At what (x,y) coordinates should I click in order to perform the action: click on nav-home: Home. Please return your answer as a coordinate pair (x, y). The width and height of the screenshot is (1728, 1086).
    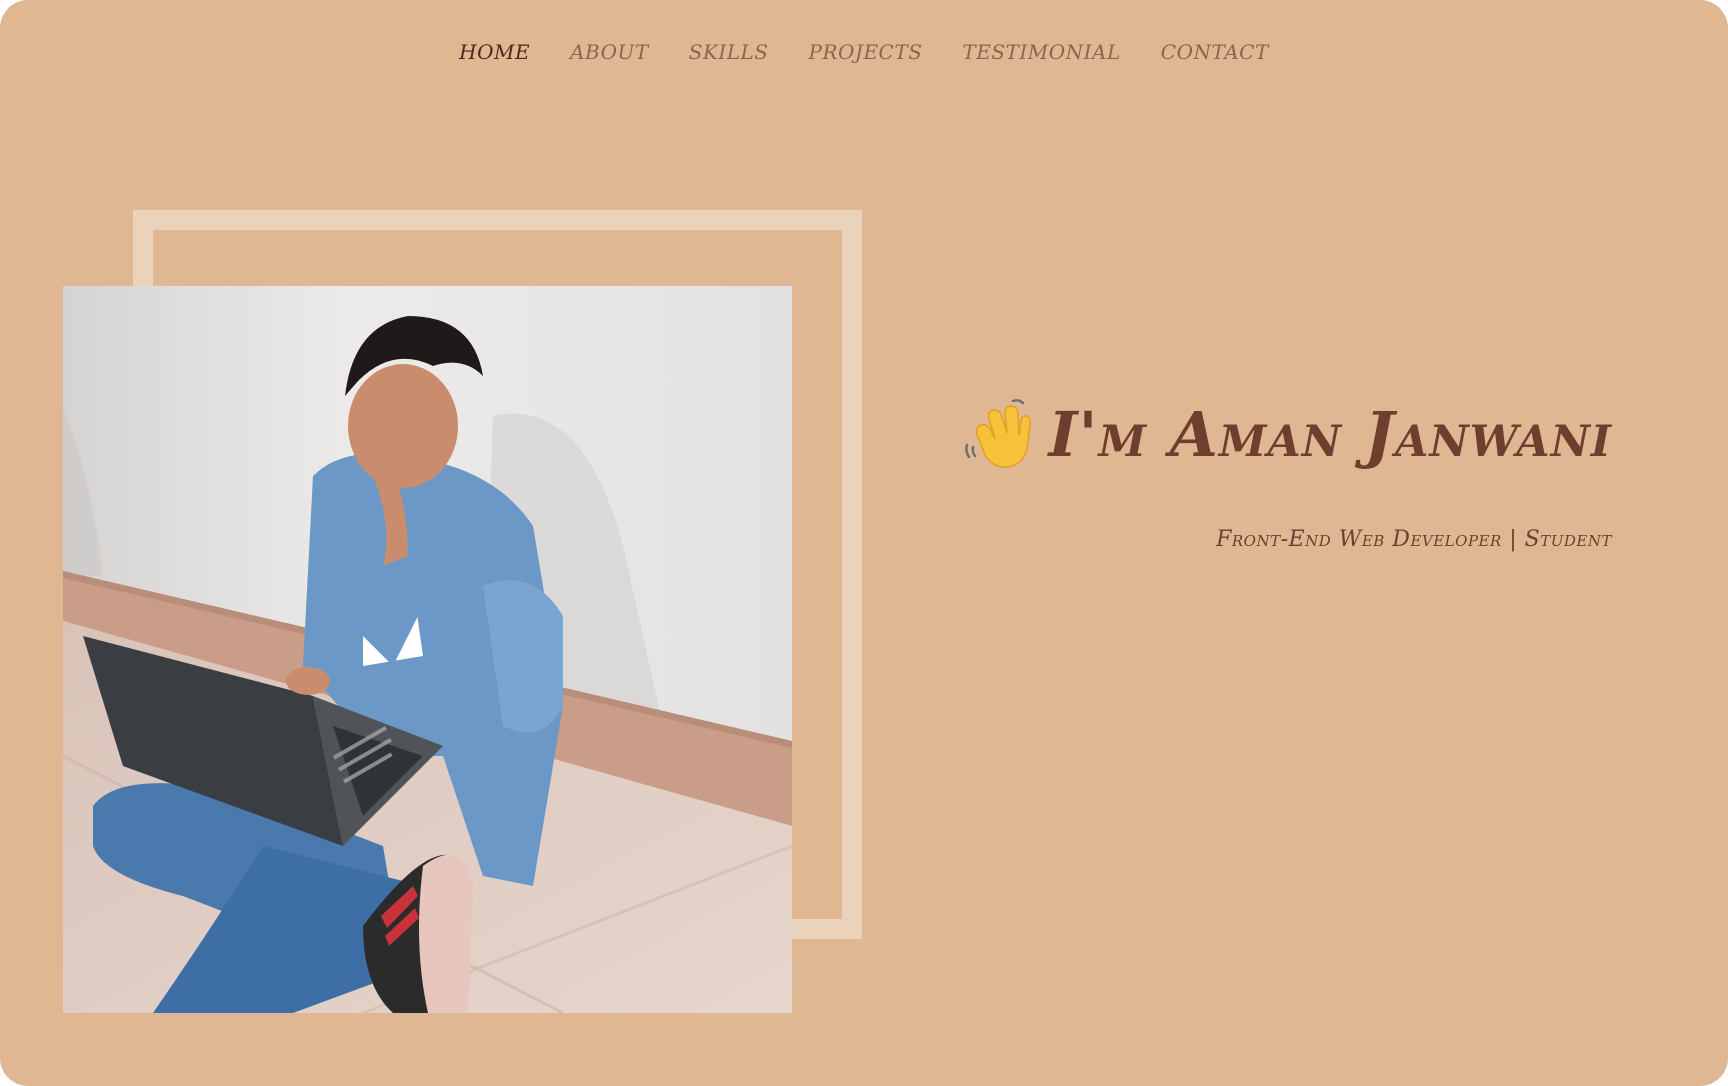
    Looking at the image, I should click on (494, 52).